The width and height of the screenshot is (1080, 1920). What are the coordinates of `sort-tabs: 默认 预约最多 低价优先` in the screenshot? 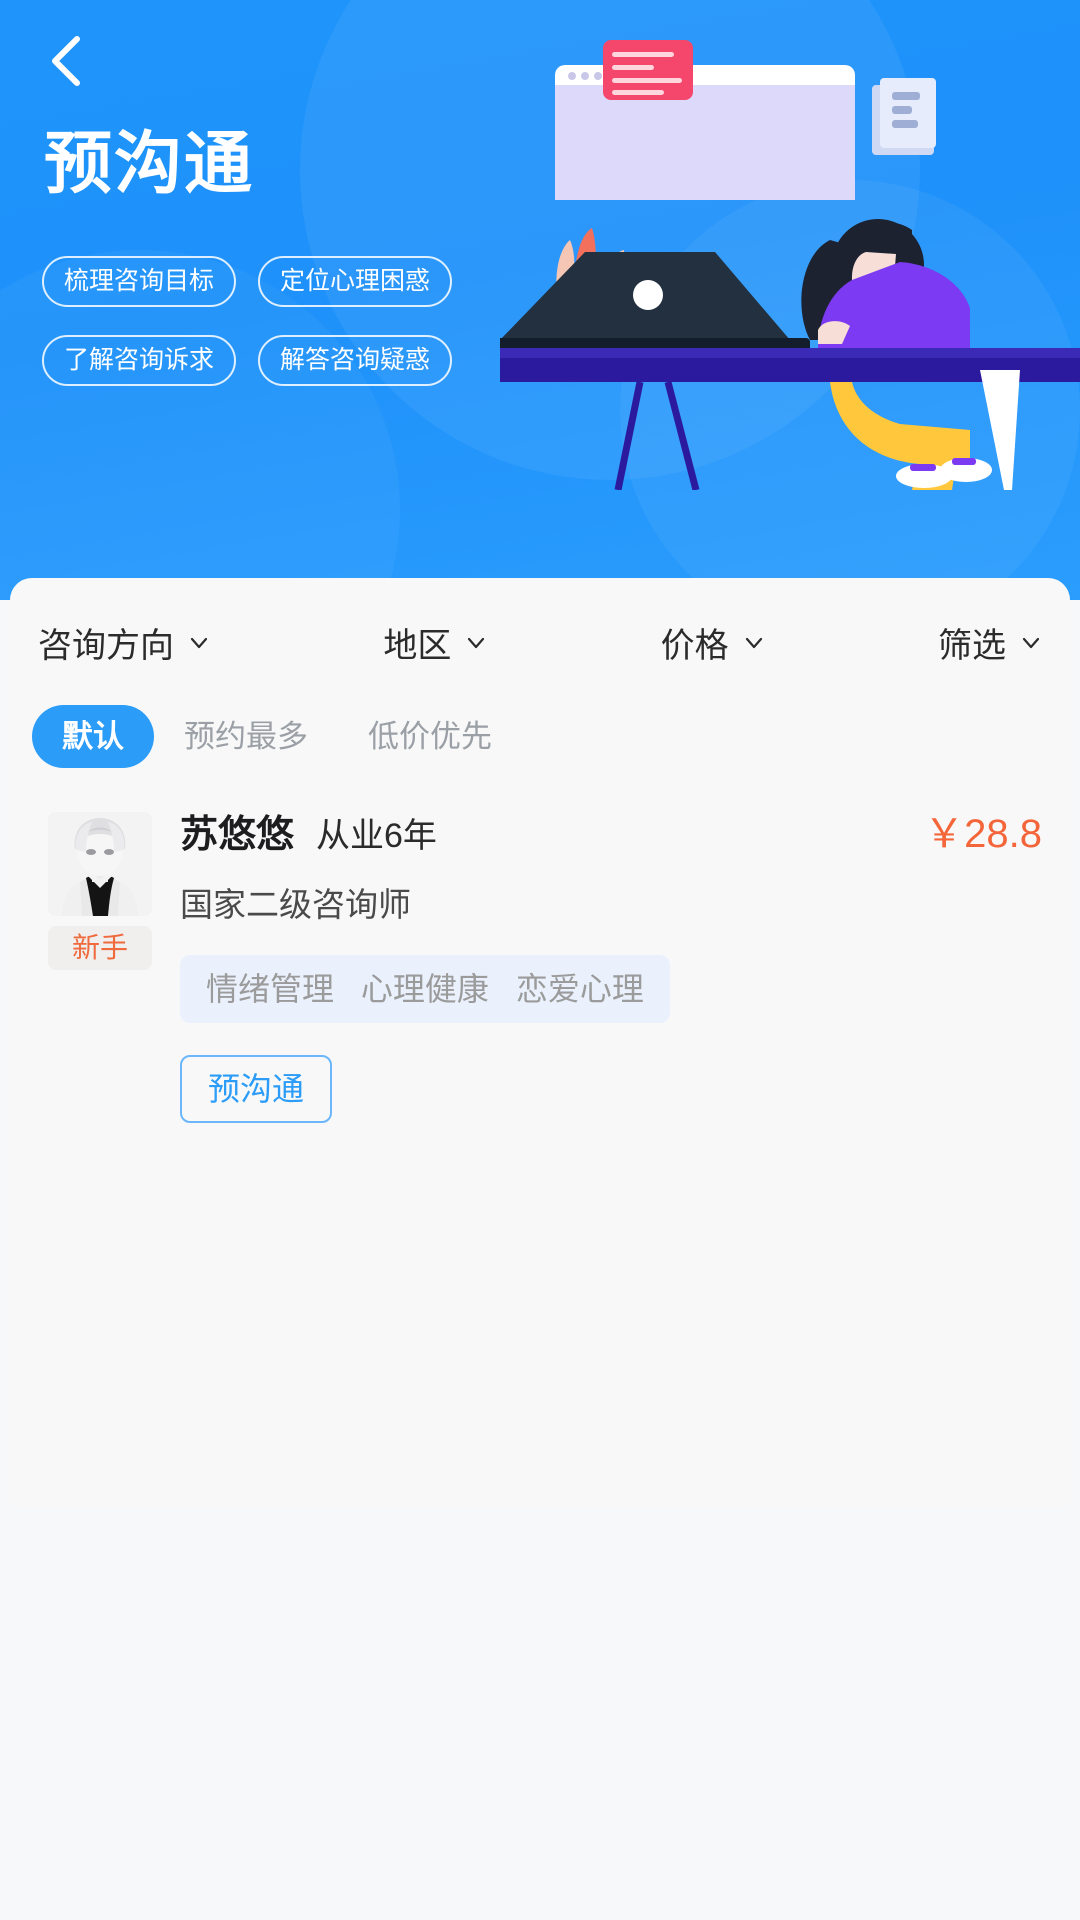 It's located at (540, 717).